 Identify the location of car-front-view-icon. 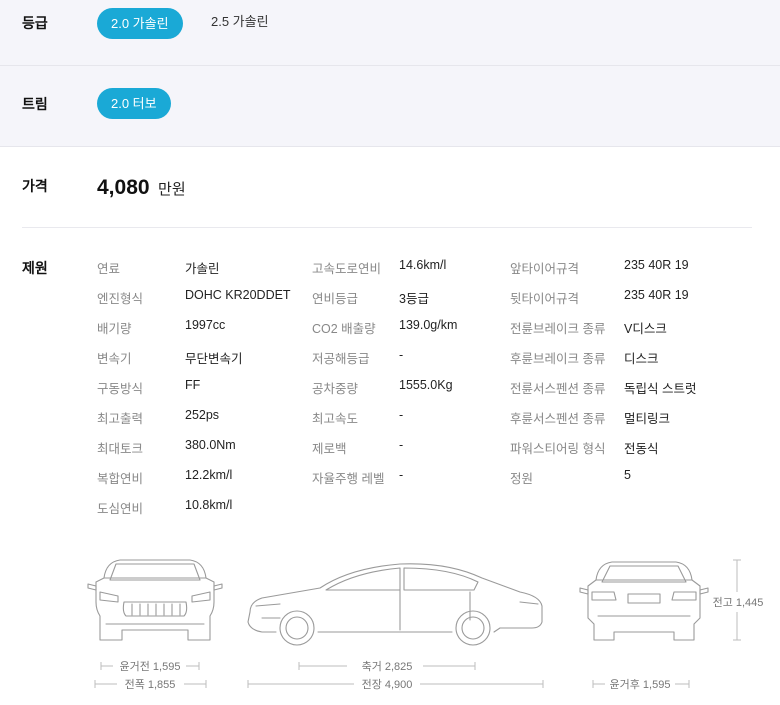
(155, 600).